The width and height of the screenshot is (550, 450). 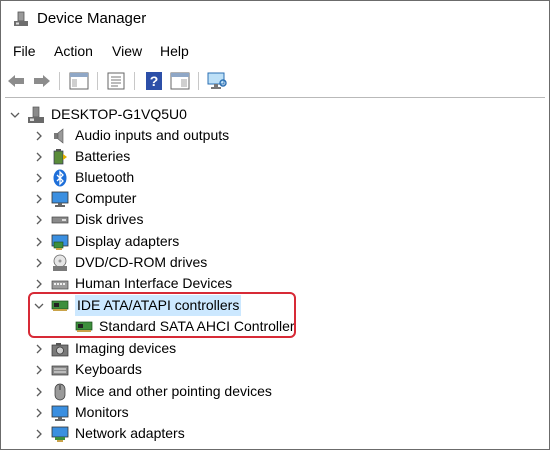 I want to click on tree-item-label: Computer, so click(x=106, y=198).